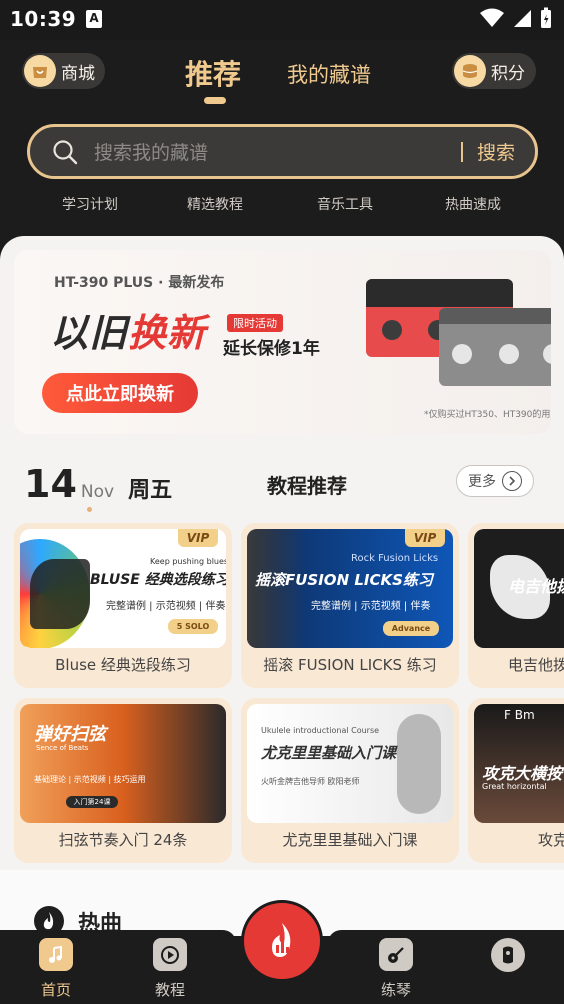 The height and width of the screenshot is (1004, 564). What do you see at coordinates (94, 19) in the screenshot?
I see `notification-icon: A` at bounding box center [94, 19].